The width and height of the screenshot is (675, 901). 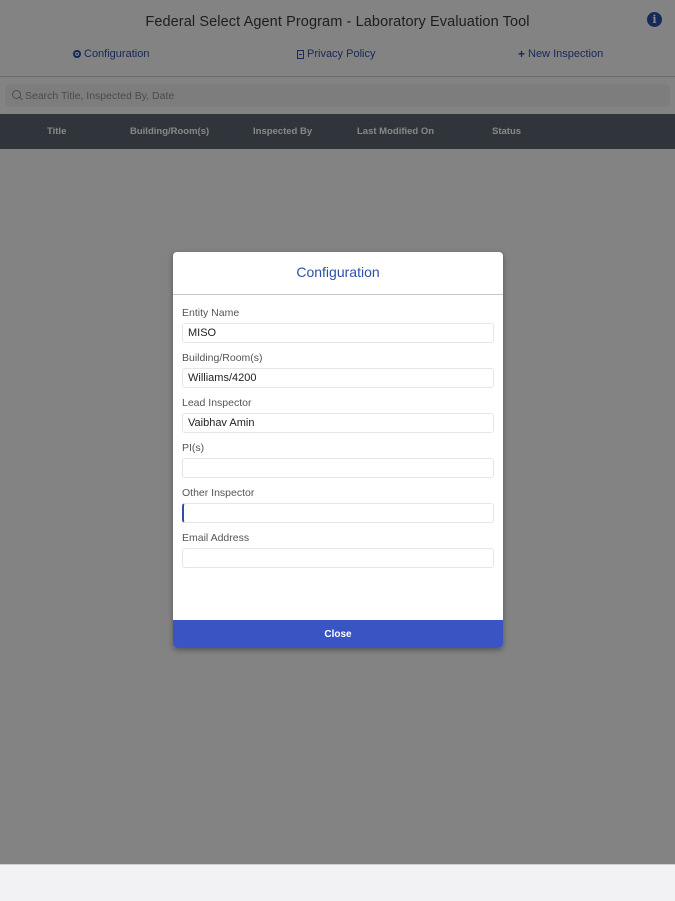 I want to click on lead-inspector-input, so click(x=338, y=423).